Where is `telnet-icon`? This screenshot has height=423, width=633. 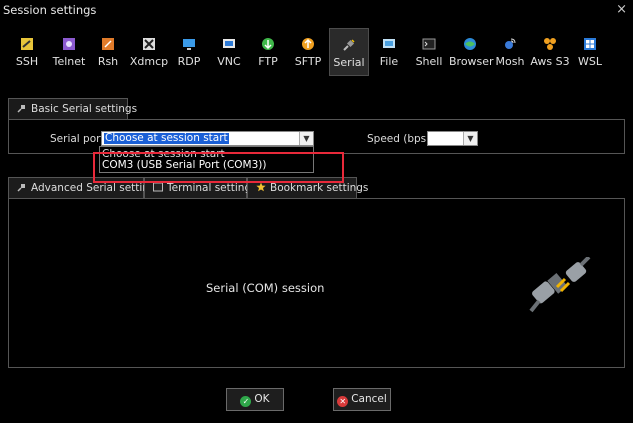
telnet-icon is located at coordinates (69, 44).